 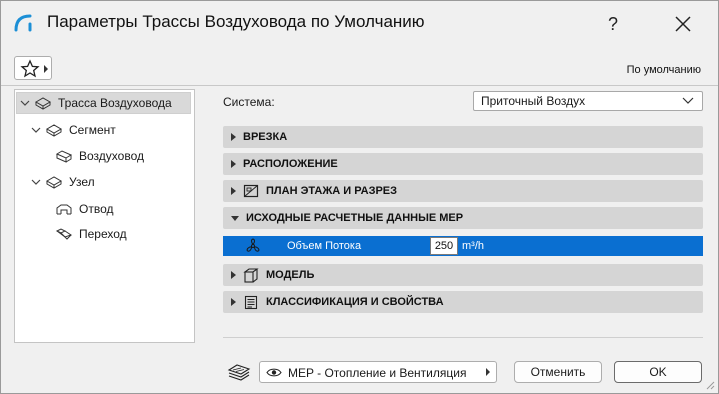 I want to click on layers-icon, so click(x=239, y=372).